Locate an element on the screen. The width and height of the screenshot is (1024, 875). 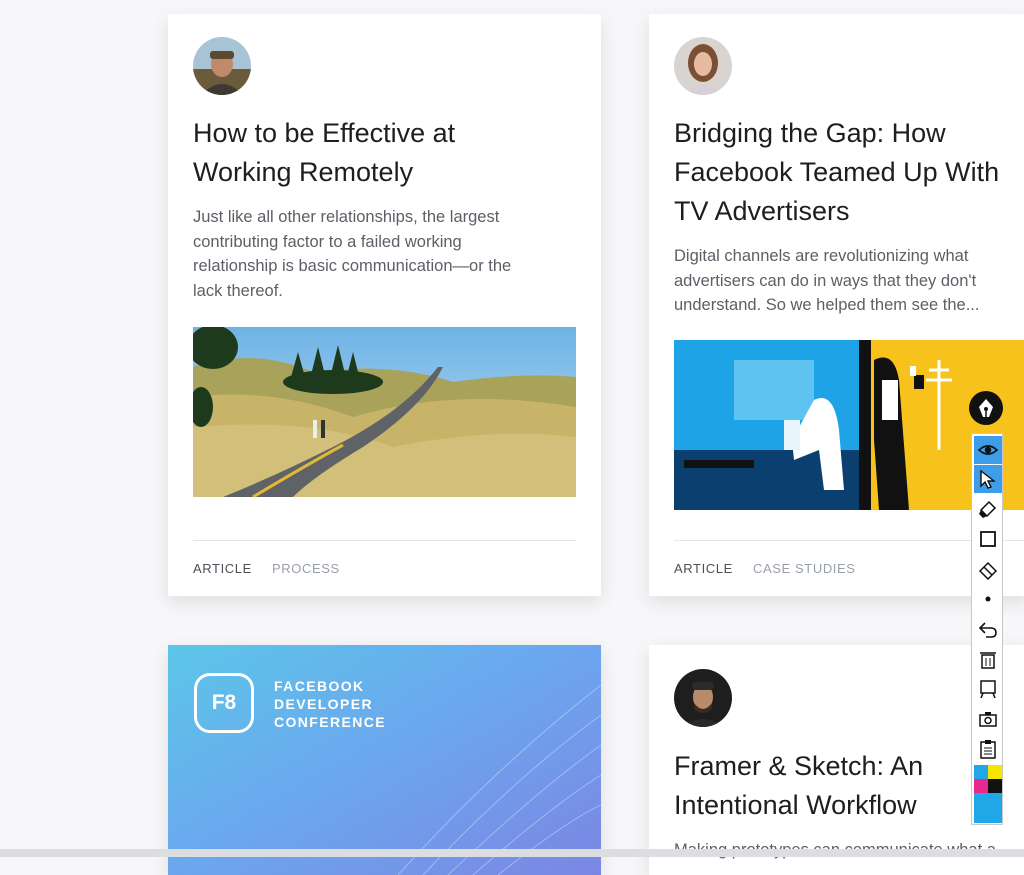
pen-tool-button is located at coordinates (986, 408).